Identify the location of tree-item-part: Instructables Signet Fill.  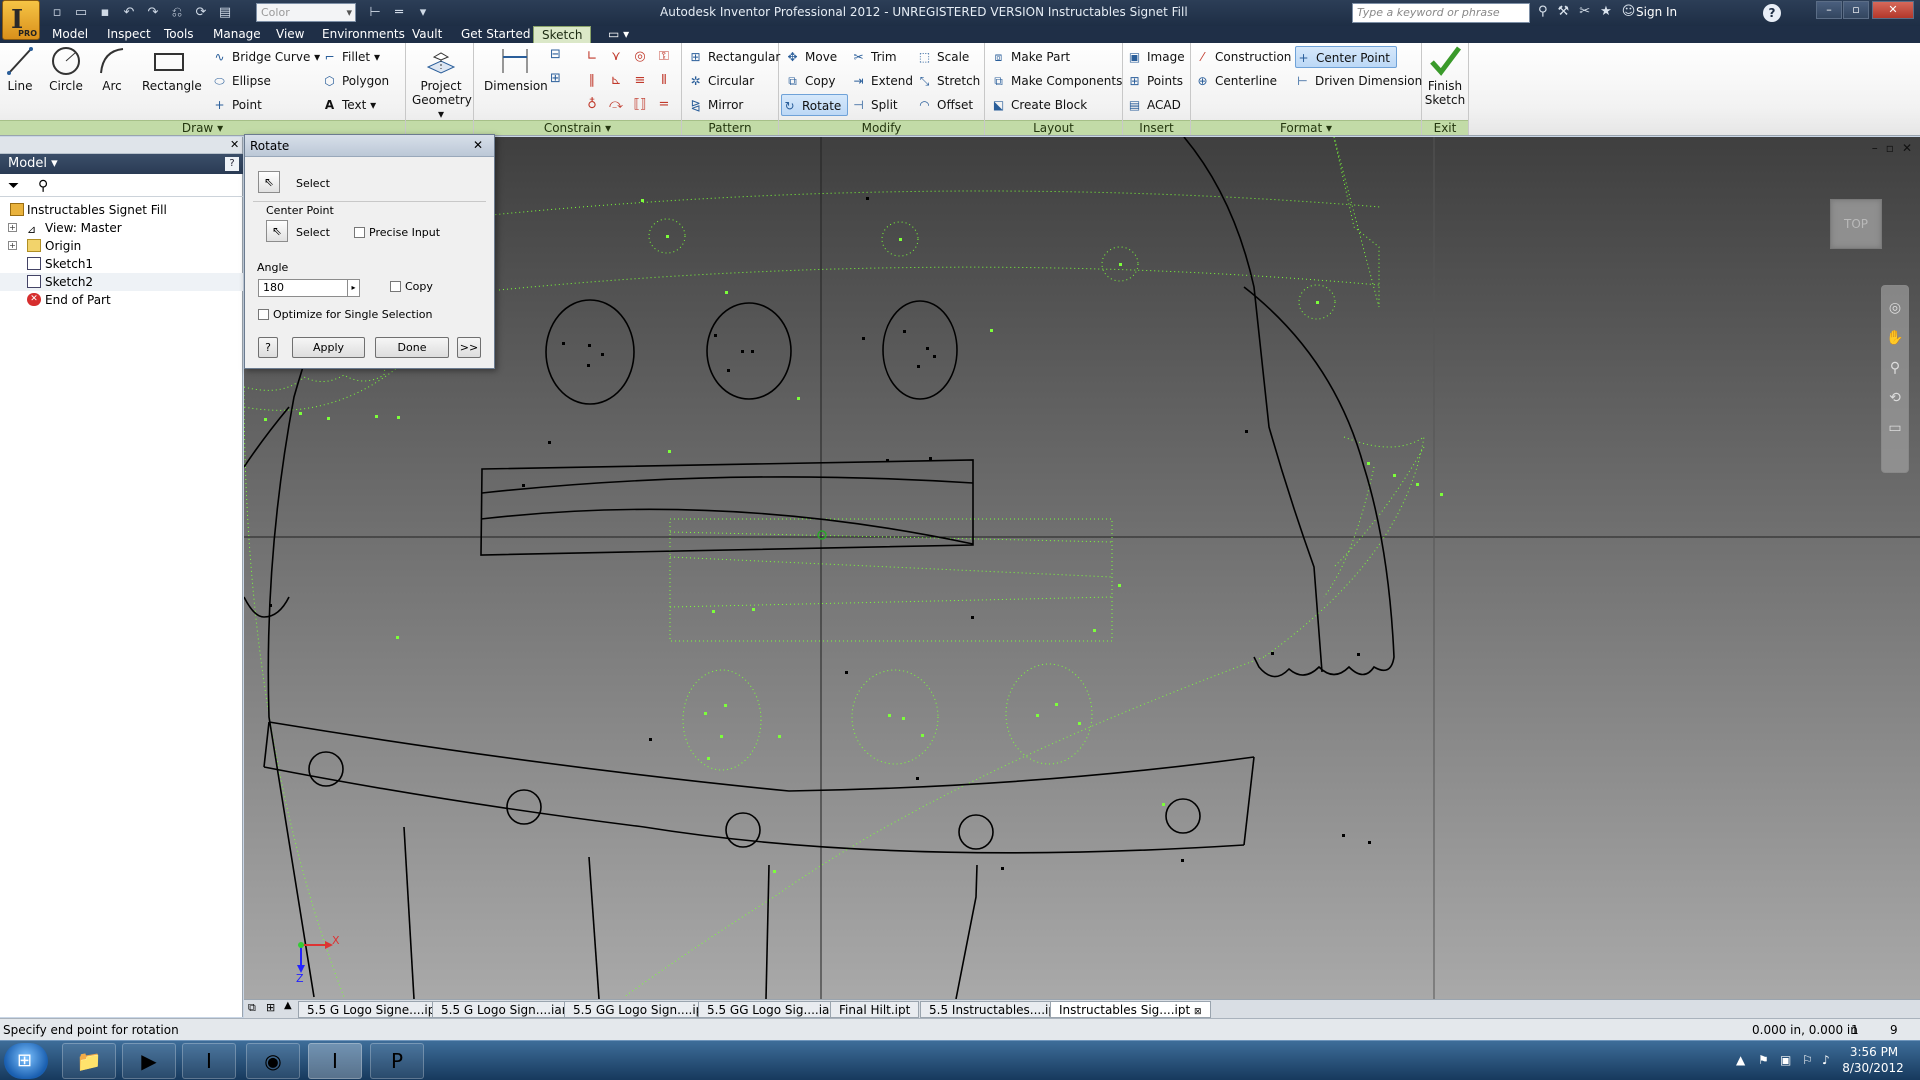
(121, 210).